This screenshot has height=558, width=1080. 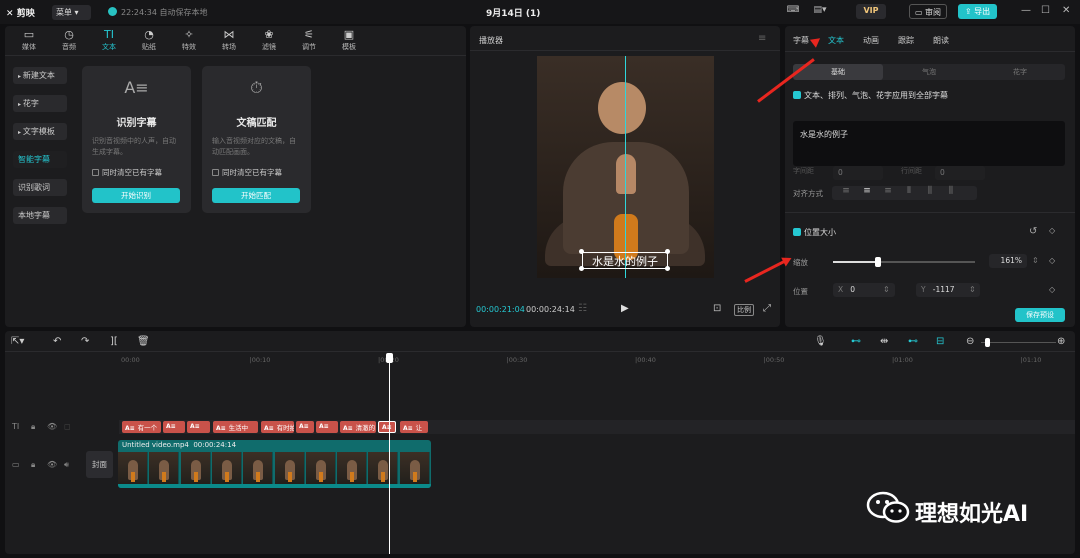 I want to click on maximize-icon: ☐, so click(x=1045, y=10).